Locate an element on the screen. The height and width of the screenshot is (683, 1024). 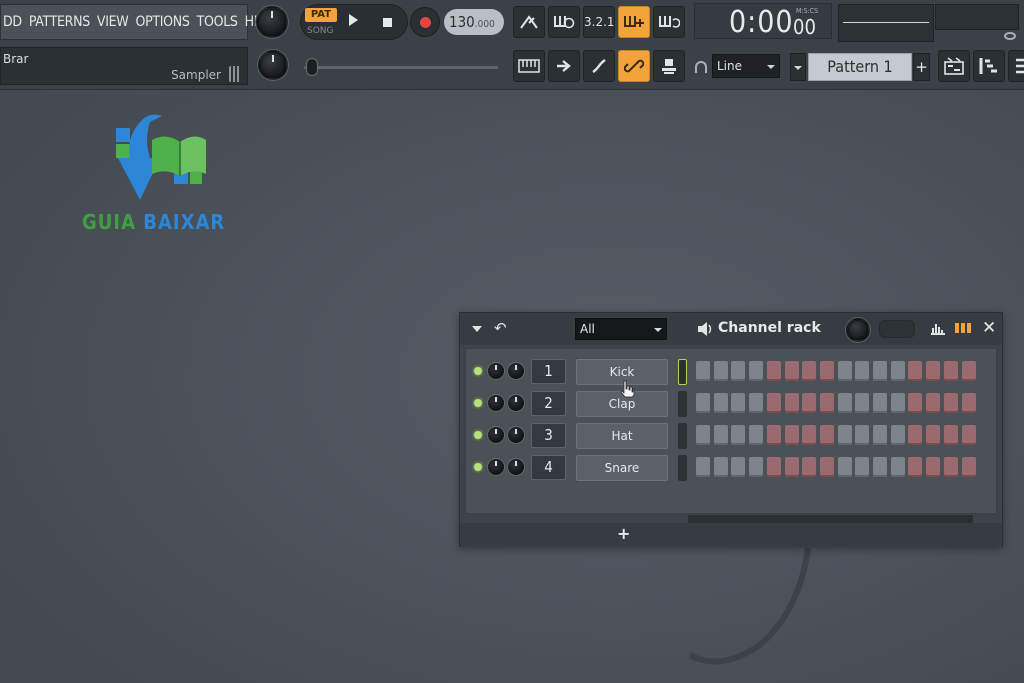
song-mode-label: SONG is located at coordinates (320, 31).